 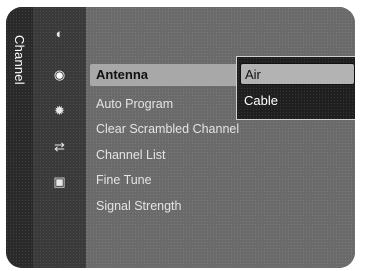 I want to click on menu-item-clear-scrambled-channel: Clear Scrambled Channel, so click(x=167, y=129).